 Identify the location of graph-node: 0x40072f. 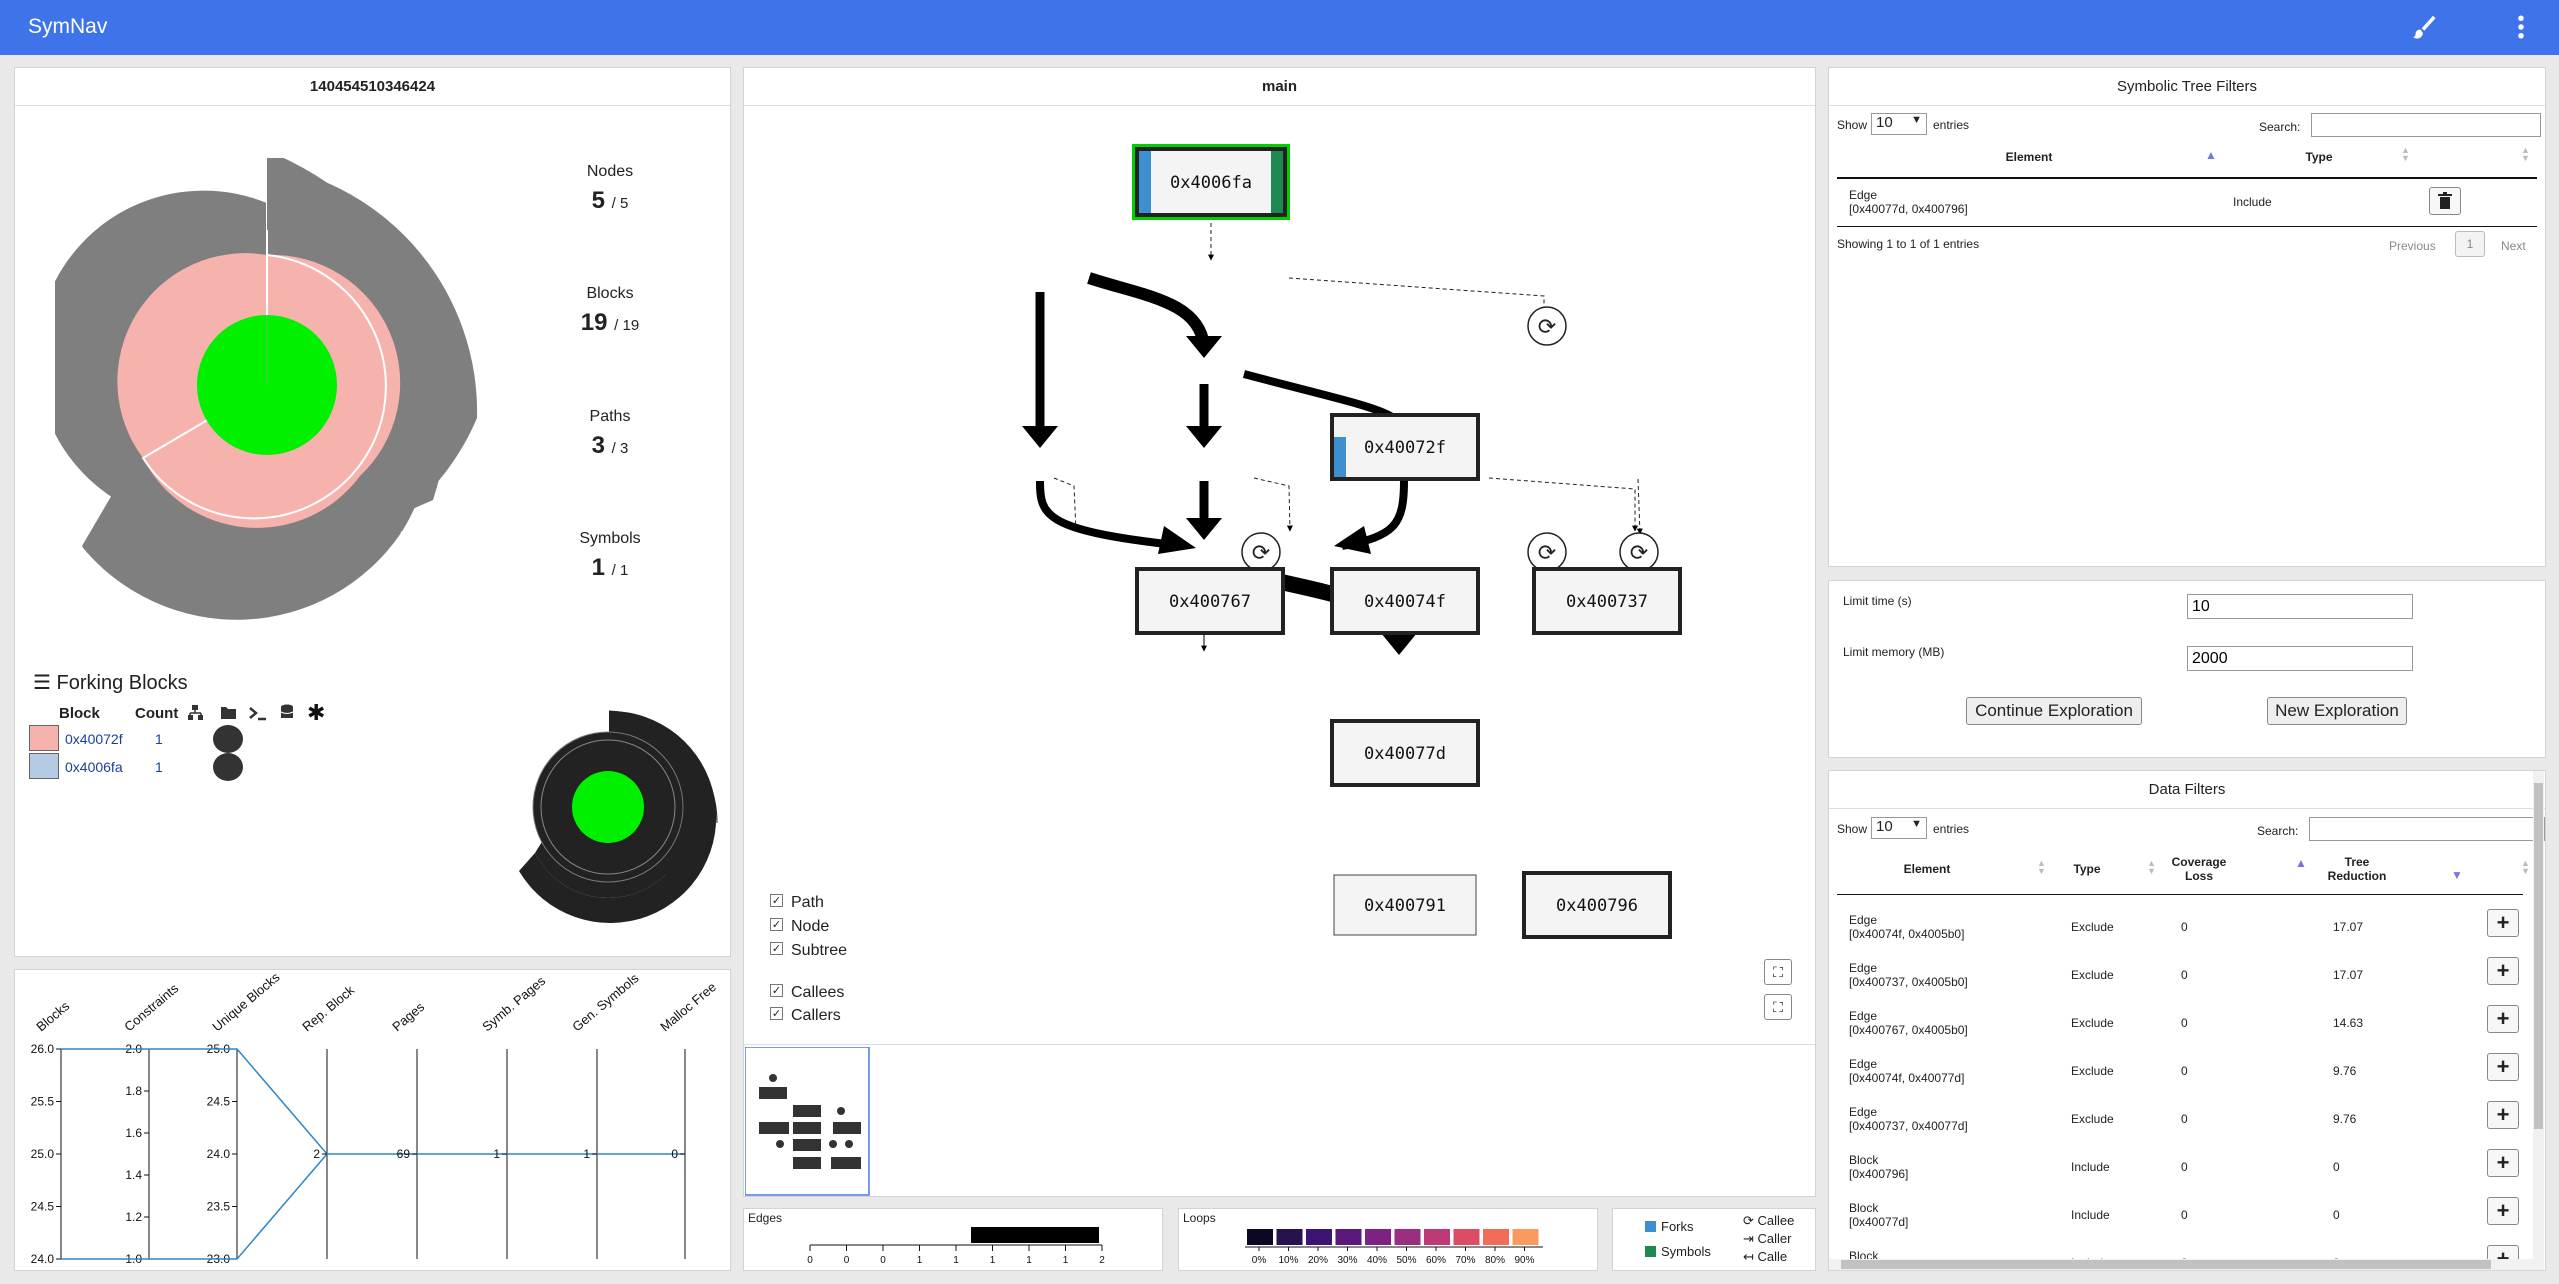
(1405, 447).